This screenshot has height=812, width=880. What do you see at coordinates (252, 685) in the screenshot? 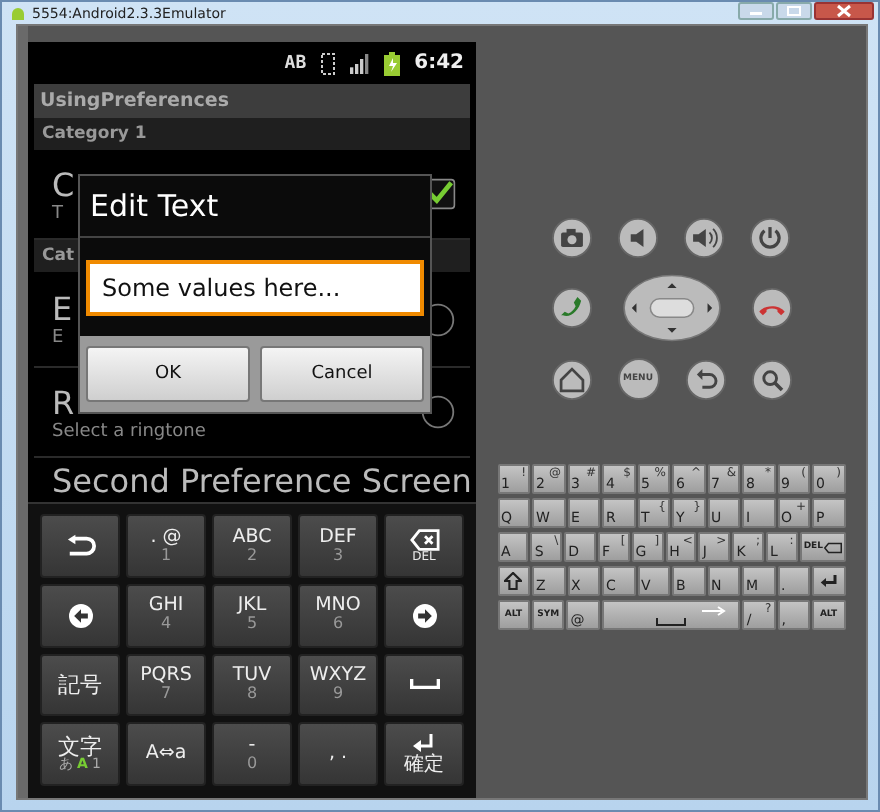
I see `keyboard-key: TUV 8` at bounding box center [252, 685].